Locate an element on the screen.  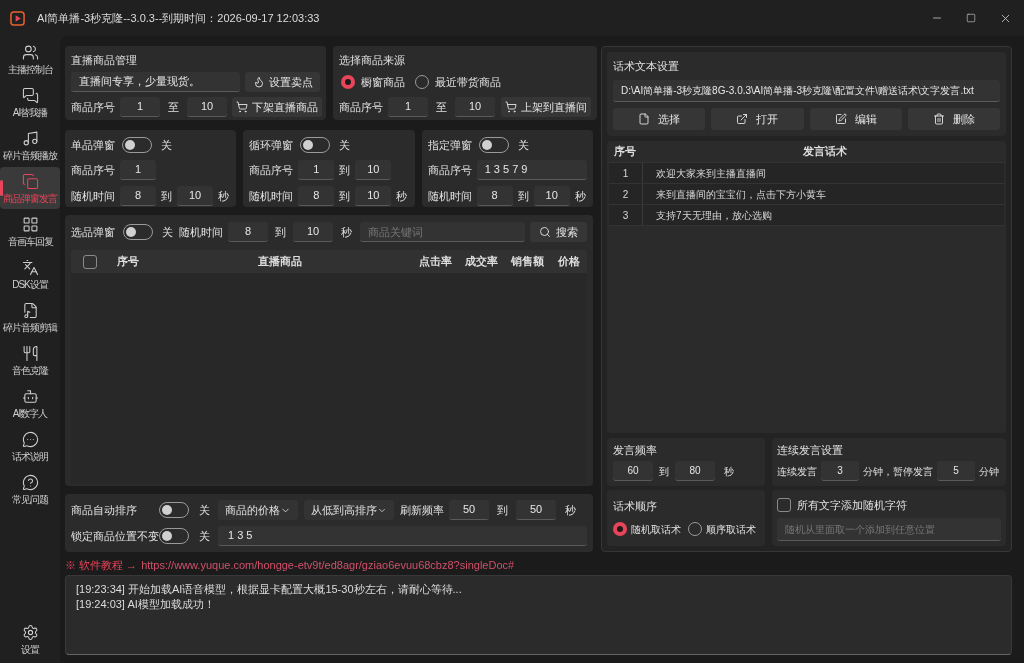
users-icon is located at coordinates (30, 52).